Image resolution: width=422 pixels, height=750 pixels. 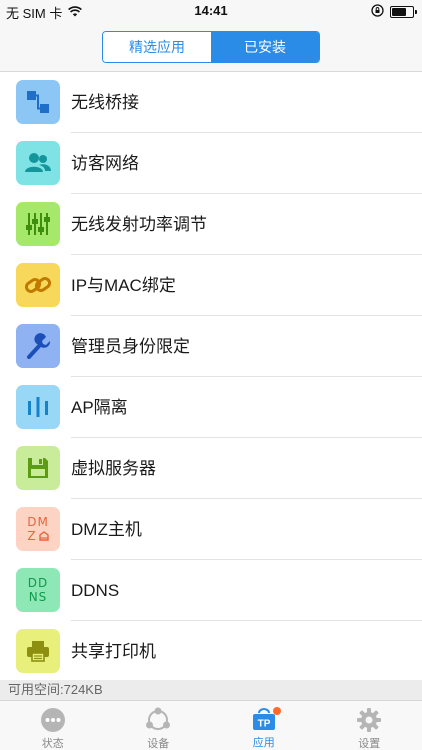 What do you see at coordinates (369, 744) in the screenshot?
I see `tab-label: 设置` at bounding box center [369, 744].